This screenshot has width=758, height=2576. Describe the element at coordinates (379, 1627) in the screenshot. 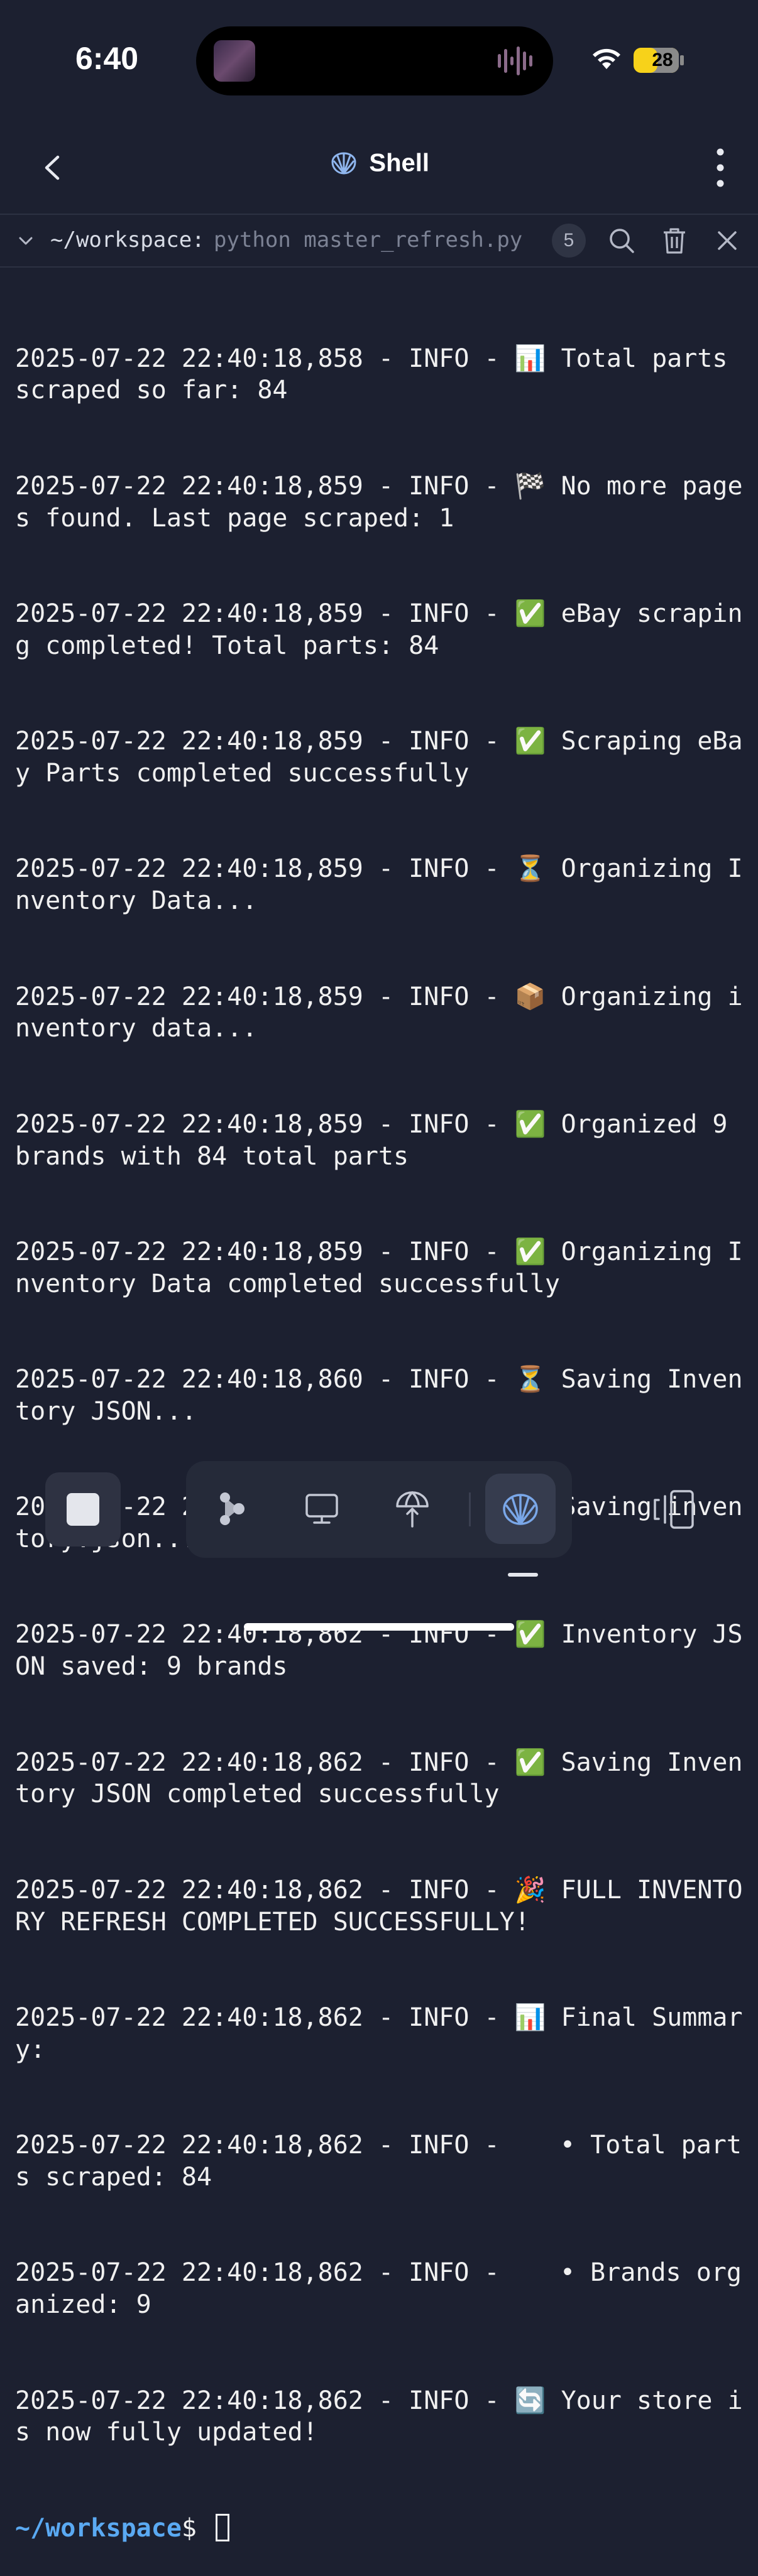

I see `home-indicator` at that location.